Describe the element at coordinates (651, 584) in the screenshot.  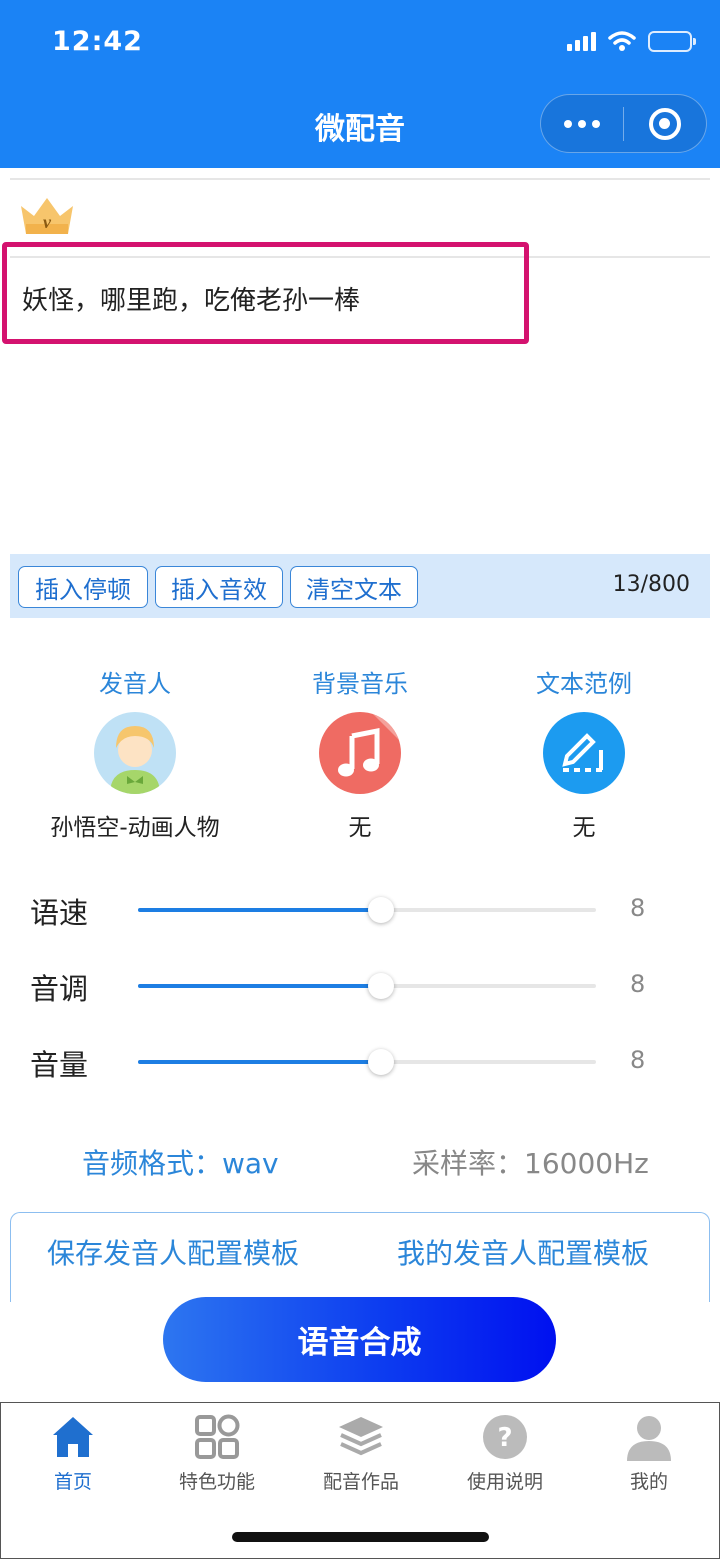
I see `char-counter: 13/800` at that location.